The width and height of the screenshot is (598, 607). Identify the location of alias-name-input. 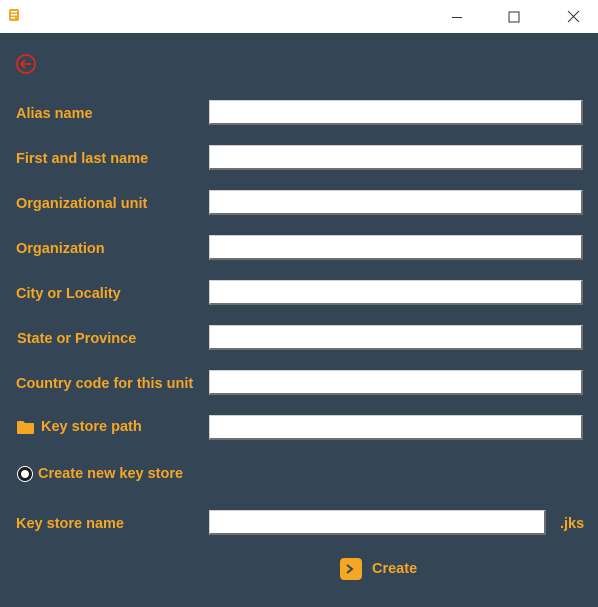
(396, 112).